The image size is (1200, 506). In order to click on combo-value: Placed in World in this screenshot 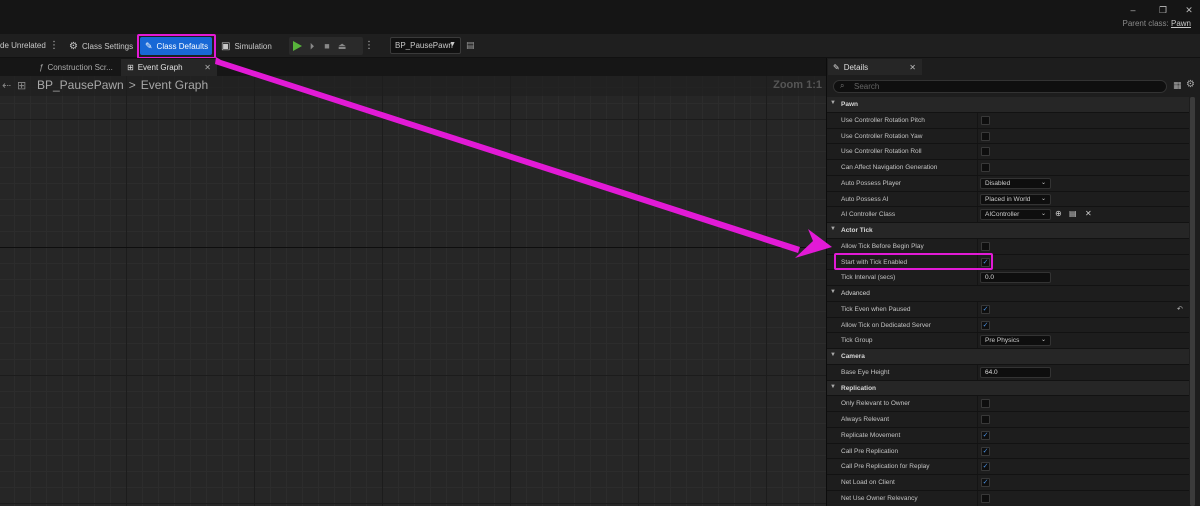, I will do `click(1008, 199)`.